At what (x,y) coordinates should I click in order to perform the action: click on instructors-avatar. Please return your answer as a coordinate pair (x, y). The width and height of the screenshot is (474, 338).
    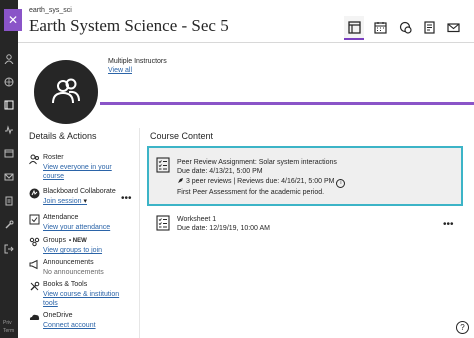
    Looking at the image, I should click on (66, 92).